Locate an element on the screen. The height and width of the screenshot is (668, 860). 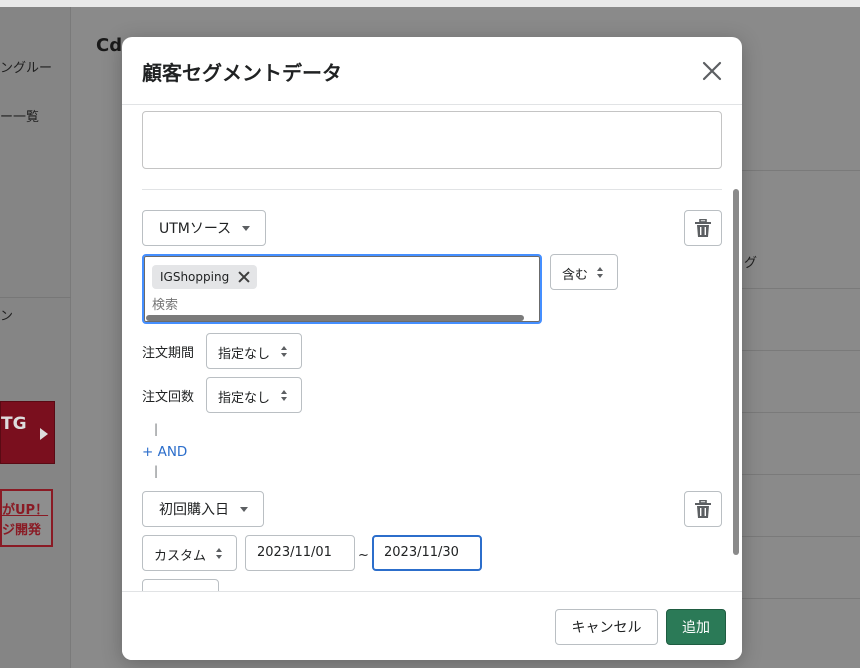
order-count-select-label: 指定なし is located at coordinates (244, 398).